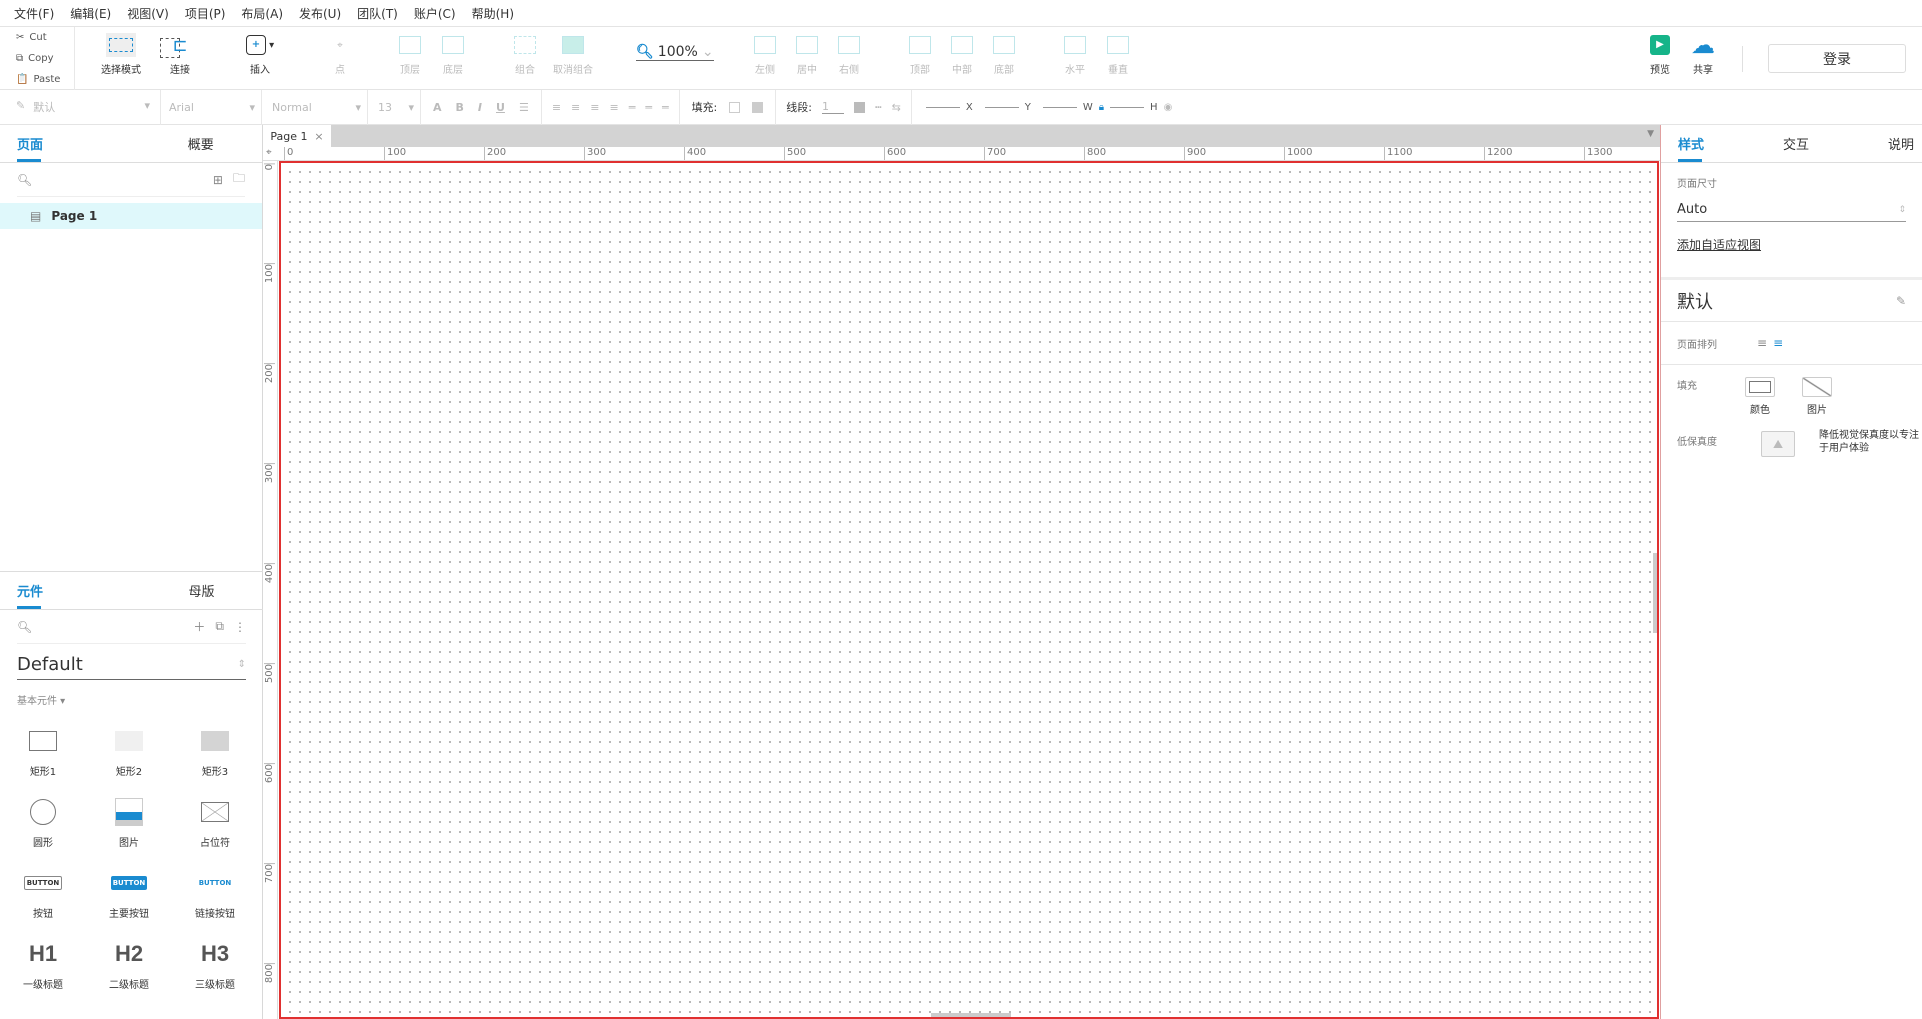 The width and height of the screenshot is (1922, 1019). Describe the element at coordinates (1762, 343) in the screenshot. I see `align-left-page-icon: ≡` at that location.